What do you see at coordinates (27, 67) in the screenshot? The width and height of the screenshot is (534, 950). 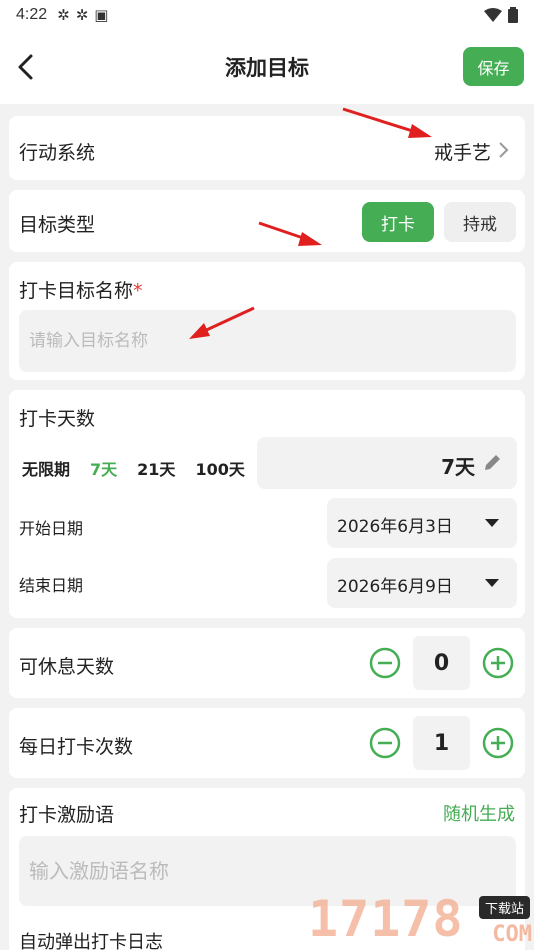 I see `back-arrow-icon` at bounding box center [27, 67].